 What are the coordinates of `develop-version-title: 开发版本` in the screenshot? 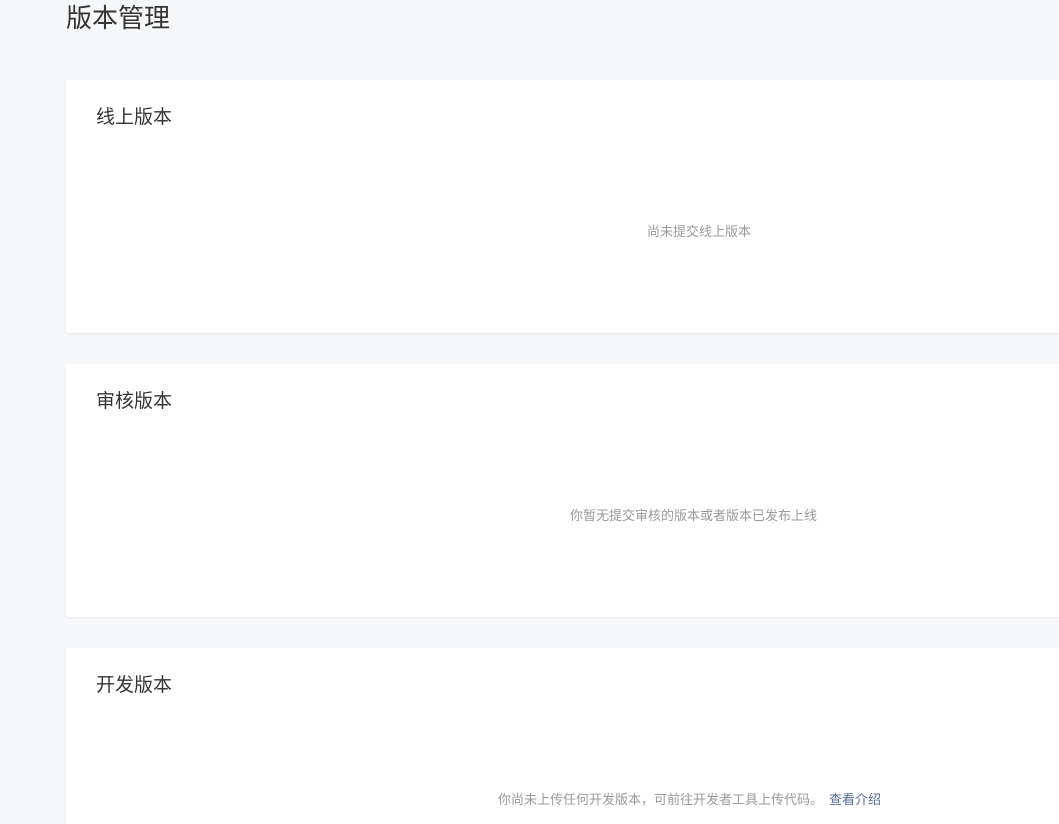 It's located at (134, 685).